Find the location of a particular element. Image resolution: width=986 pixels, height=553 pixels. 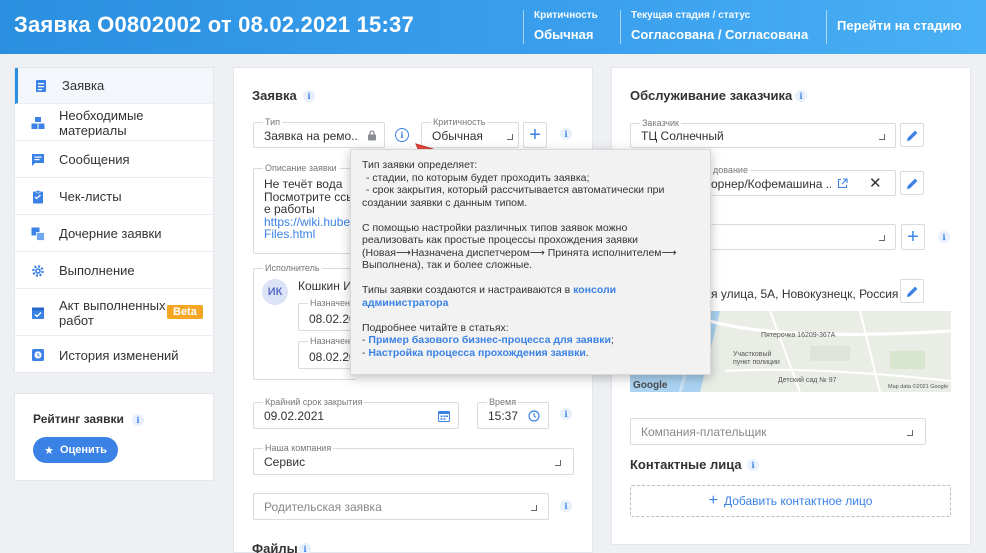

time-field: Время 15:37 is located at coordinates (513, 413).